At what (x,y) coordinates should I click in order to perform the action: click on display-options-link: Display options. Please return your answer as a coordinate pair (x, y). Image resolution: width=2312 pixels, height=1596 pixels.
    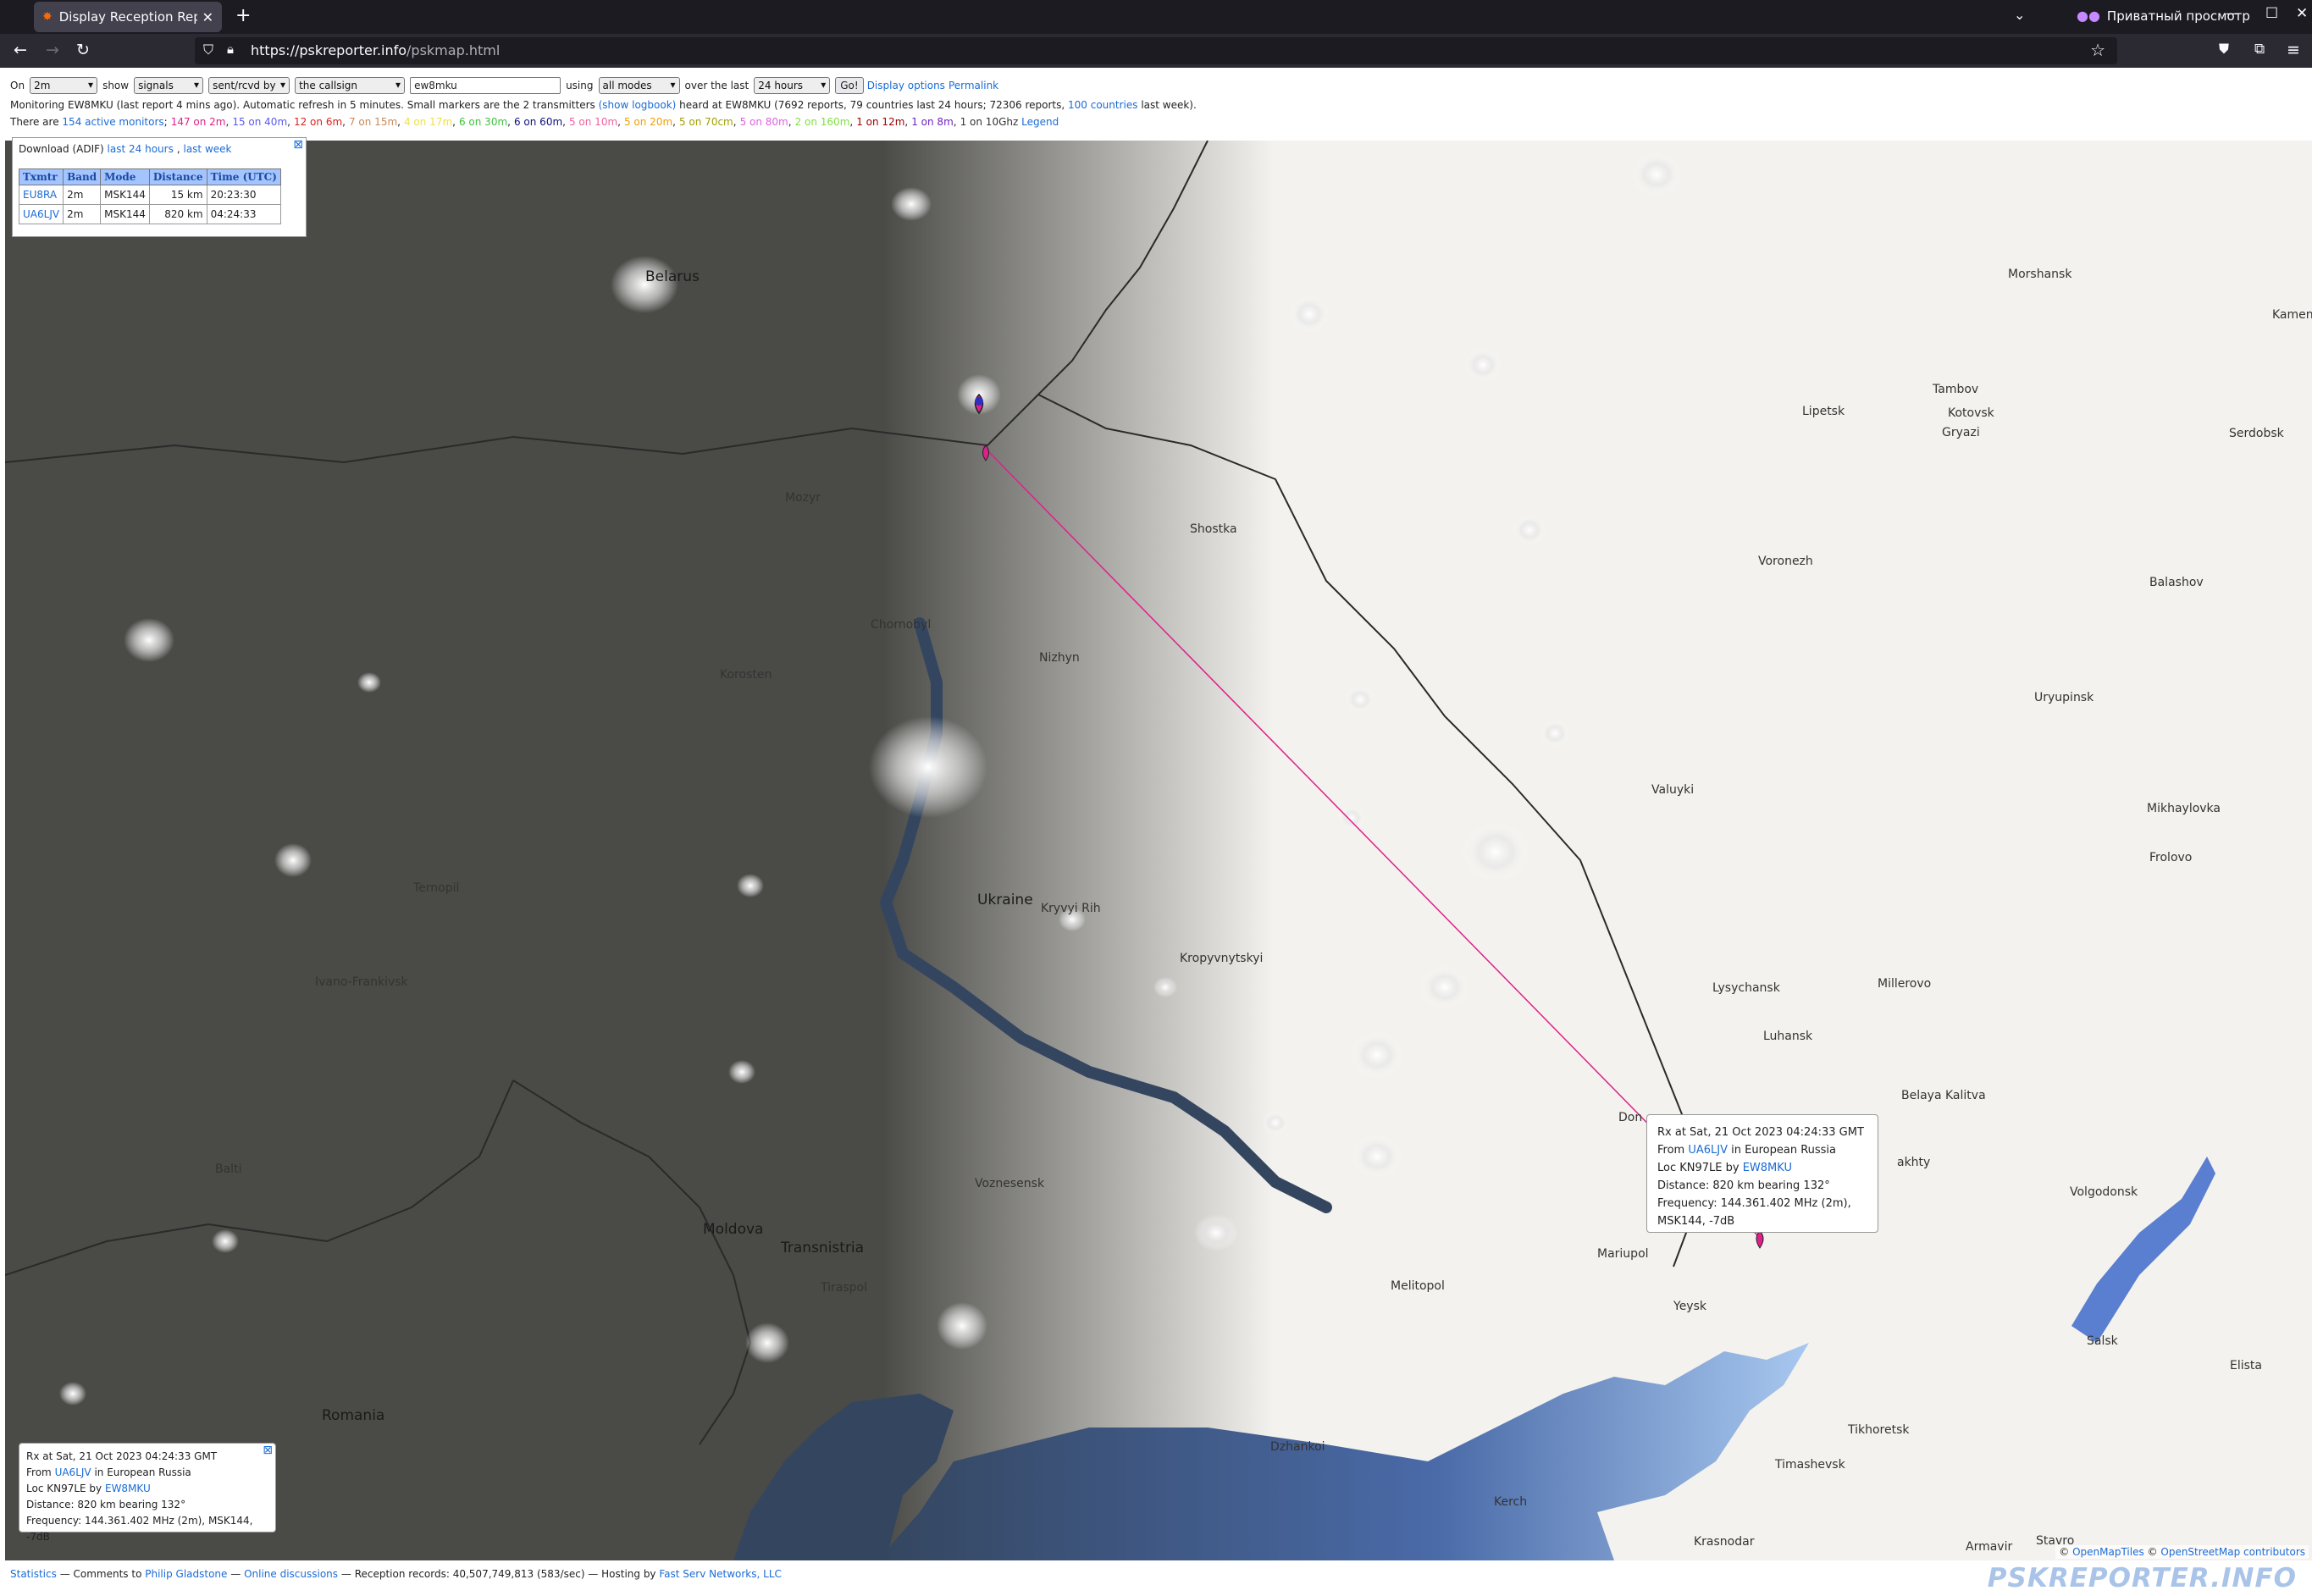
    Looking at the image, I should click on (906, 85).